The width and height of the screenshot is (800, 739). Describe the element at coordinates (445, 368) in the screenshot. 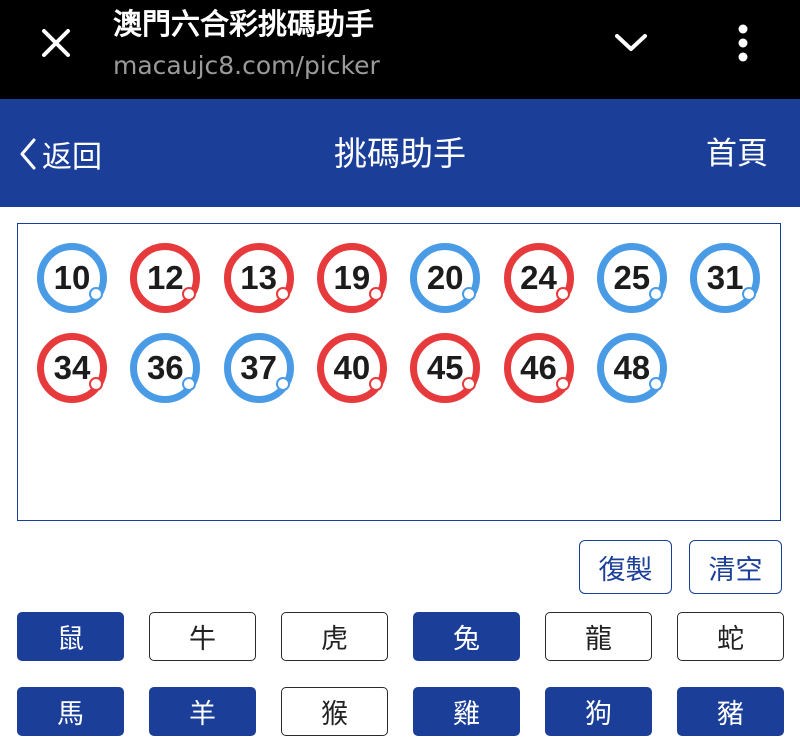

I see `number-ball: 45` at that location.